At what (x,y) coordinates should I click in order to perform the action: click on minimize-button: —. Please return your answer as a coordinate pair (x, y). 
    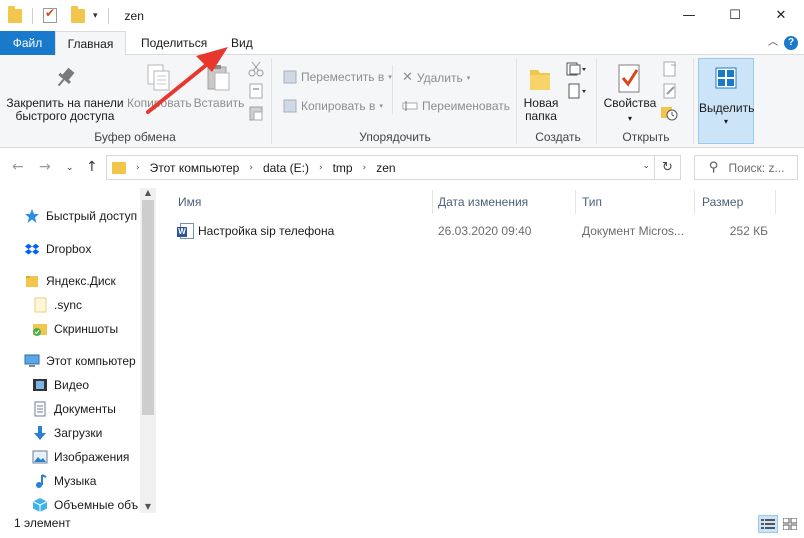
    Looking at the image, I should click on (689, 15).